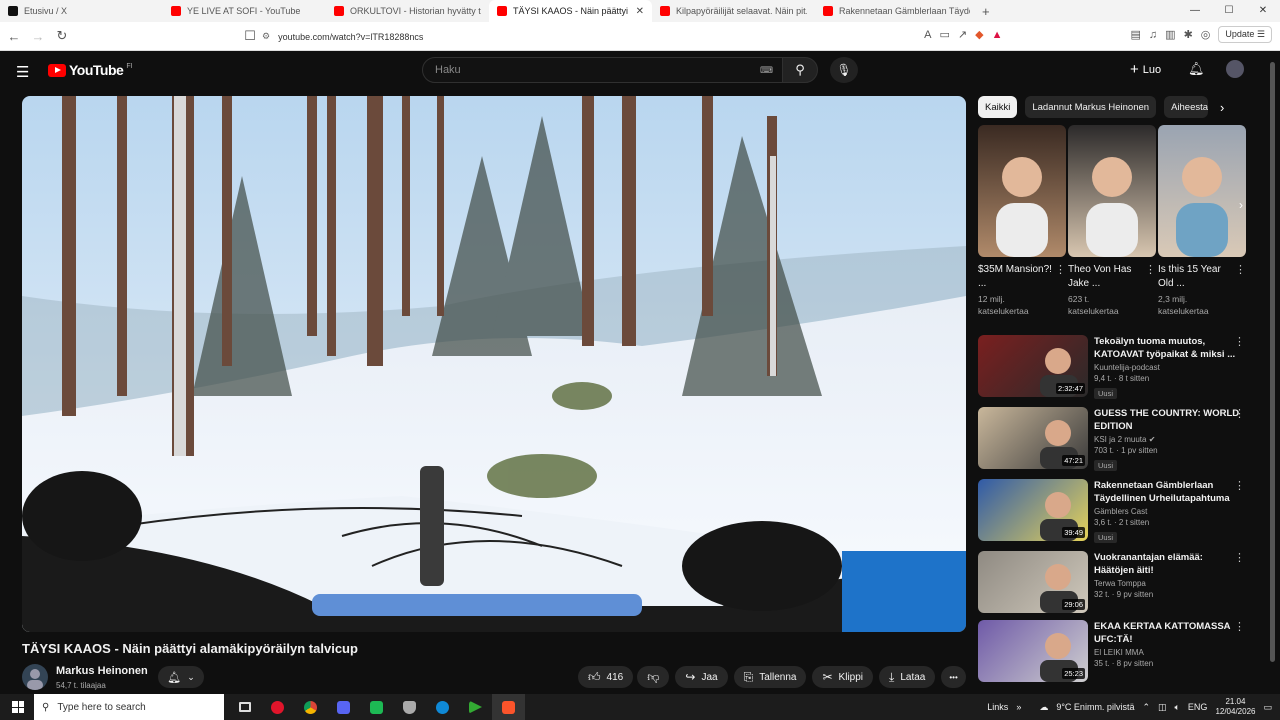  What do you see at coordinates (1196, 69) in the screenshot?
I see `notifications-bell-icon: 🔔︎` at bounding box center [1196, 69].